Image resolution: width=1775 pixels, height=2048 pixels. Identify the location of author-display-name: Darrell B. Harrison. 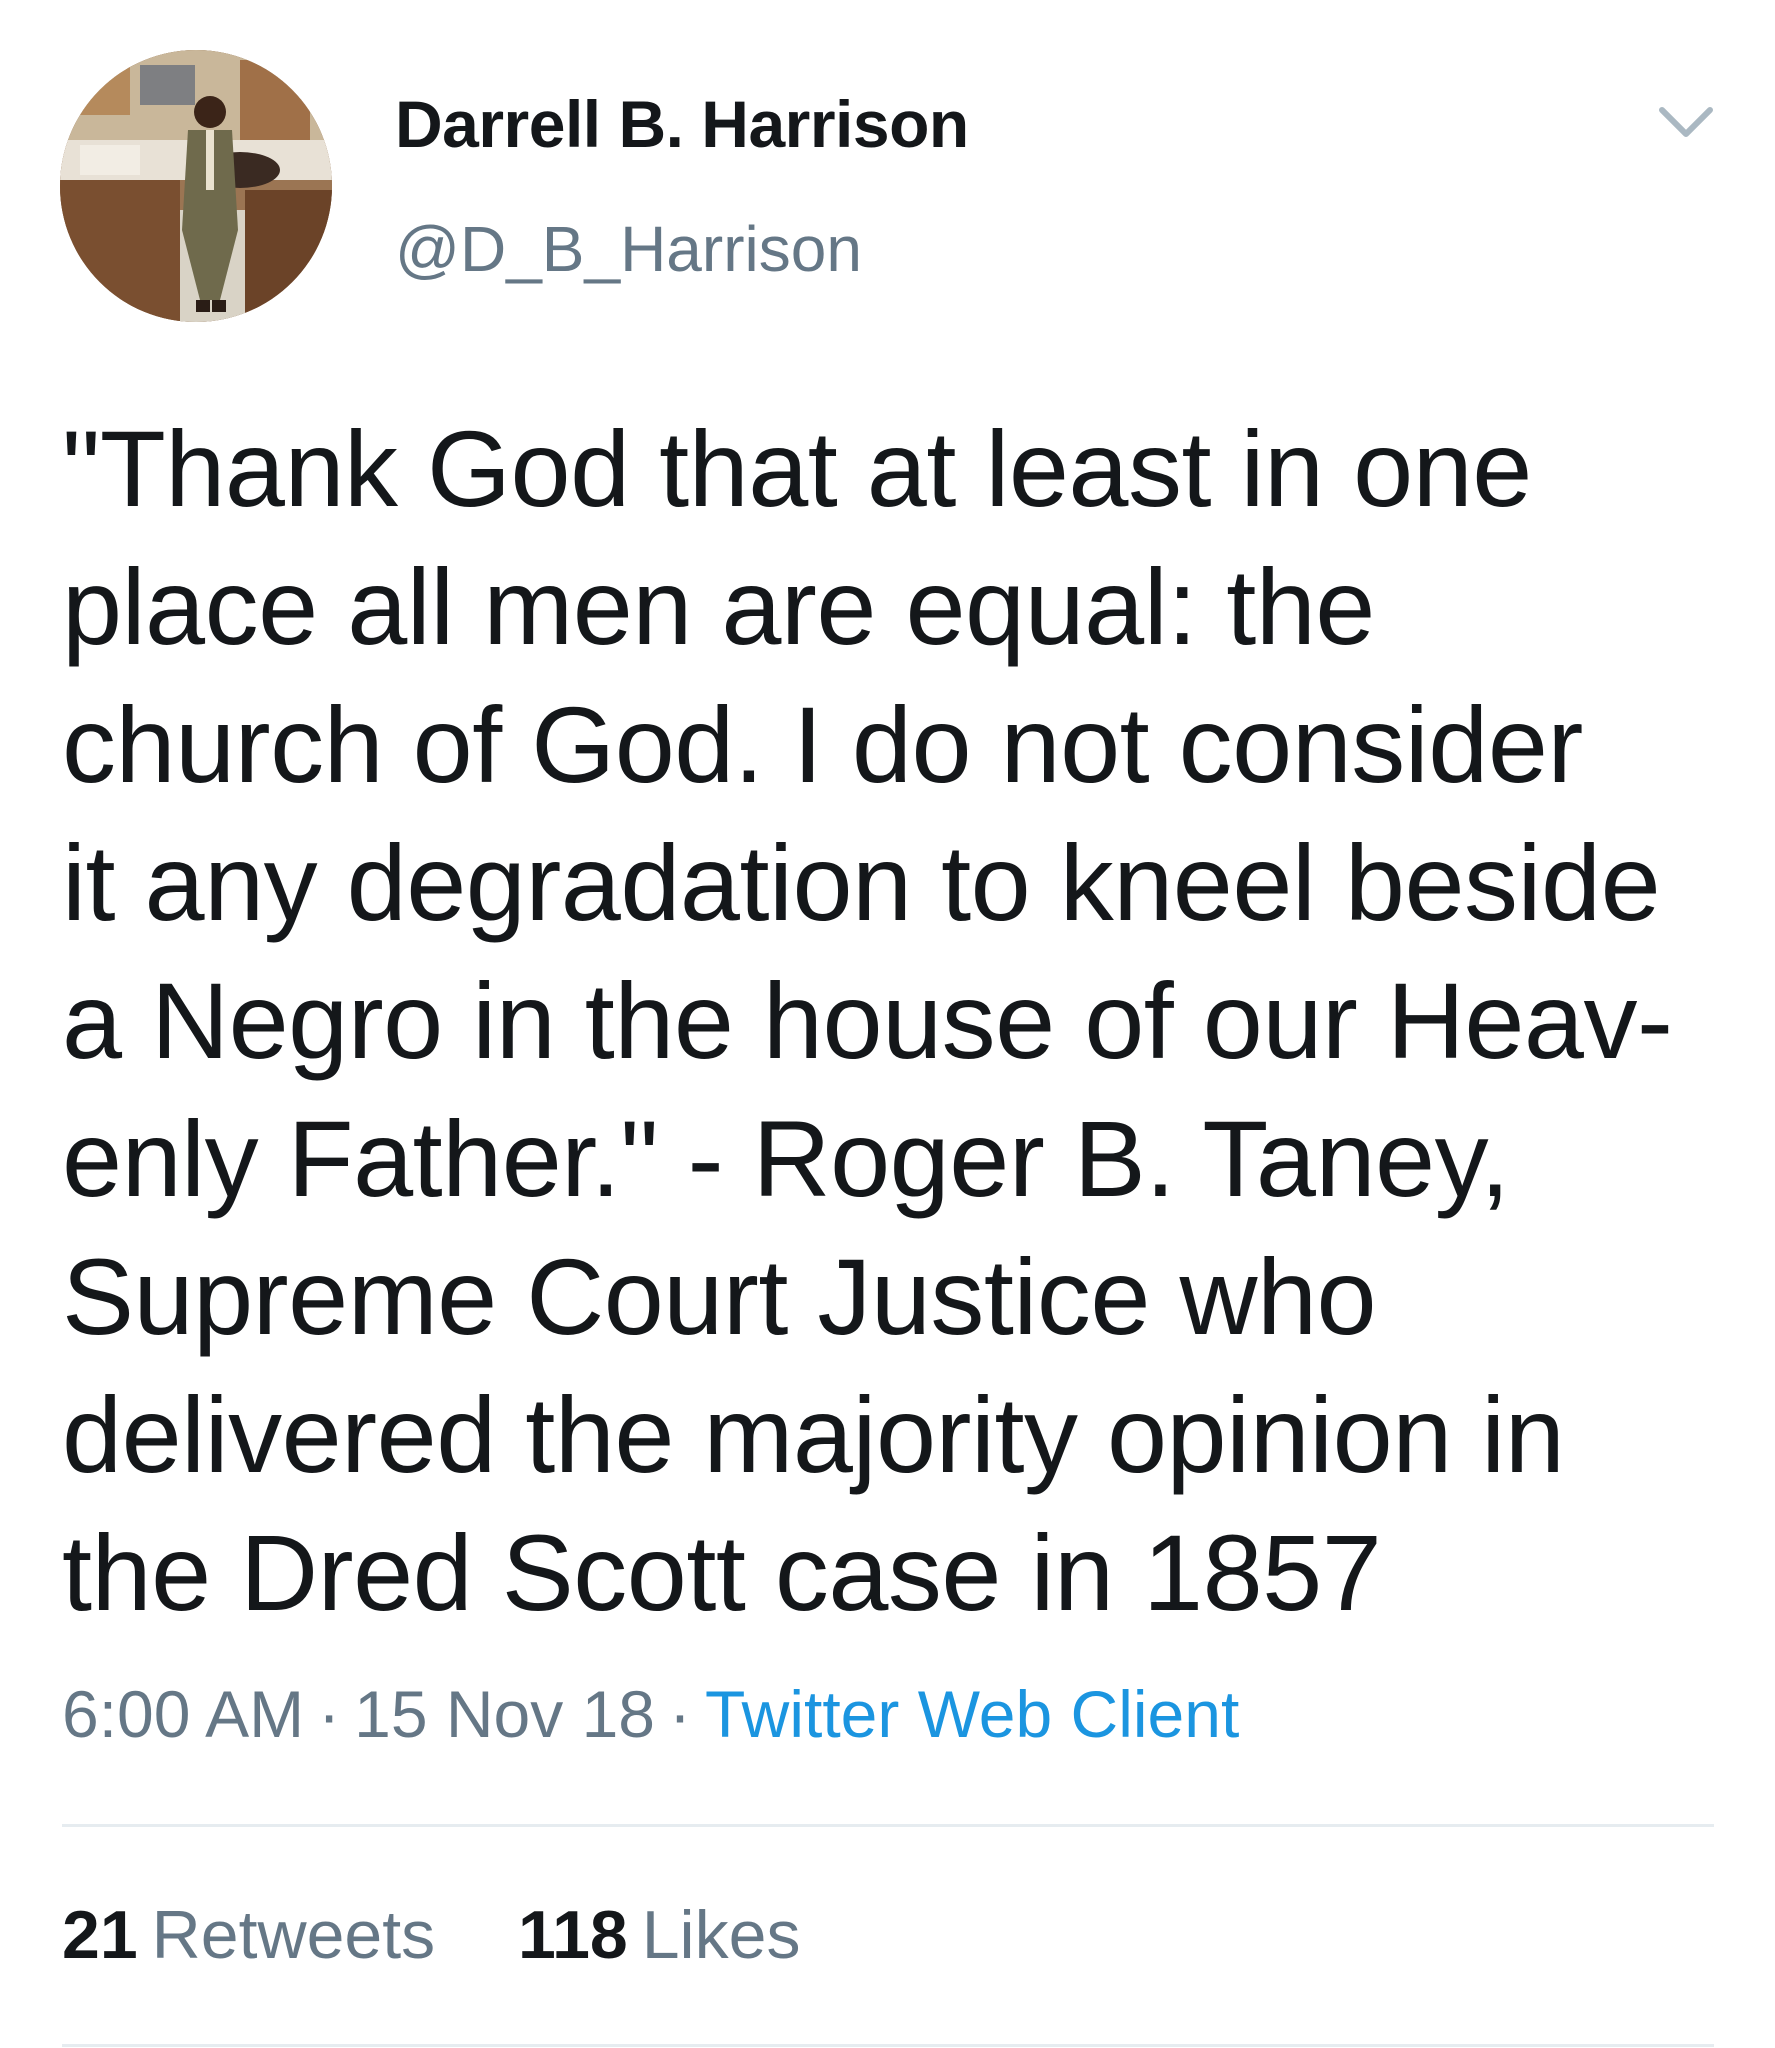
(682, 124).